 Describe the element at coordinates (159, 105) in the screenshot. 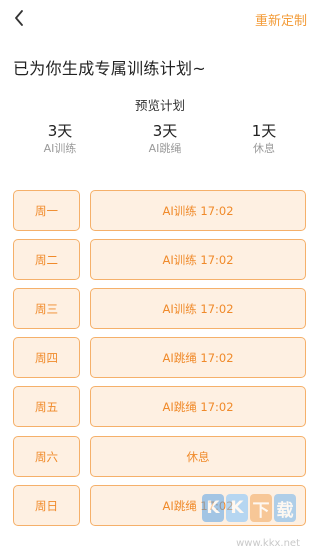

I see `preview-title: 预览计划` at that location.